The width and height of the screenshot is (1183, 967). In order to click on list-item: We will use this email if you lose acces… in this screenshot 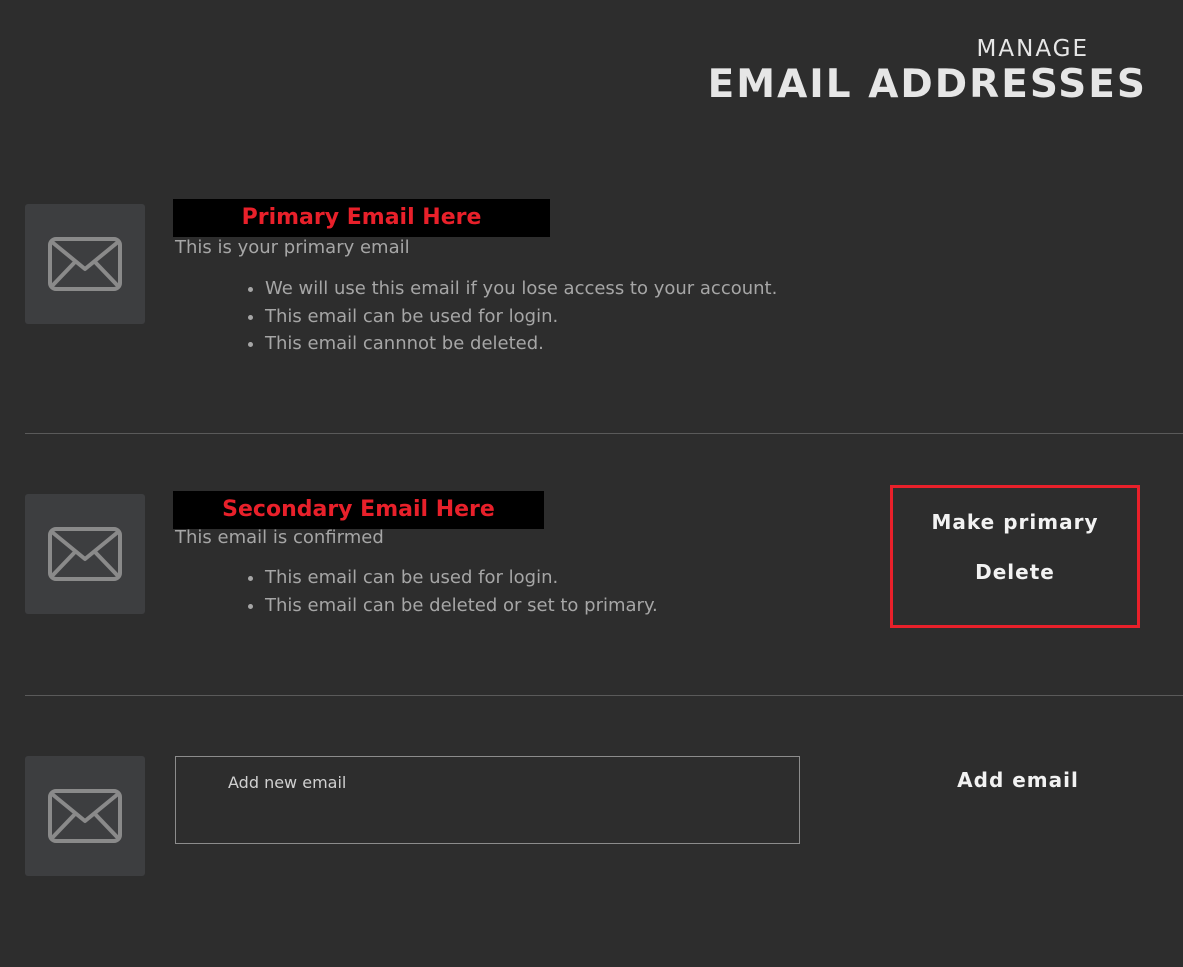, I will do `click(521, 289)`.